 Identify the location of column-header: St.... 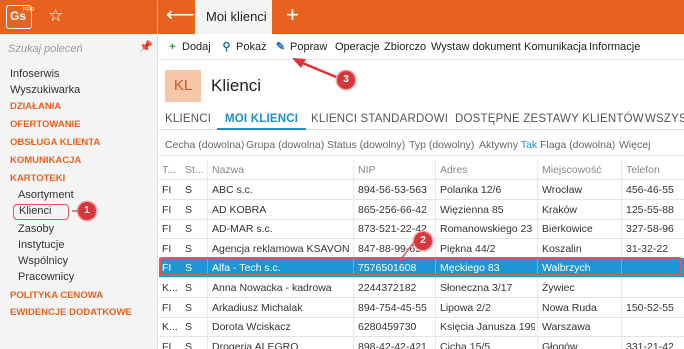
(195, 170).